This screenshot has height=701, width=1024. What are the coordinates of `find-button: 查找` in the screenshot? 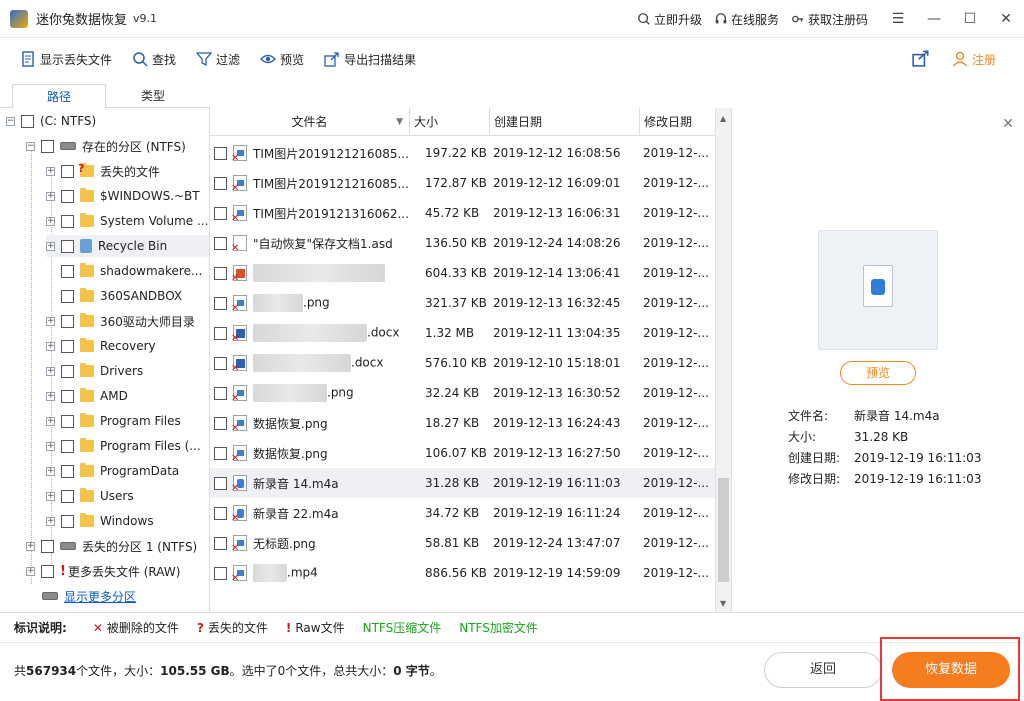 It's located at (154, 59).